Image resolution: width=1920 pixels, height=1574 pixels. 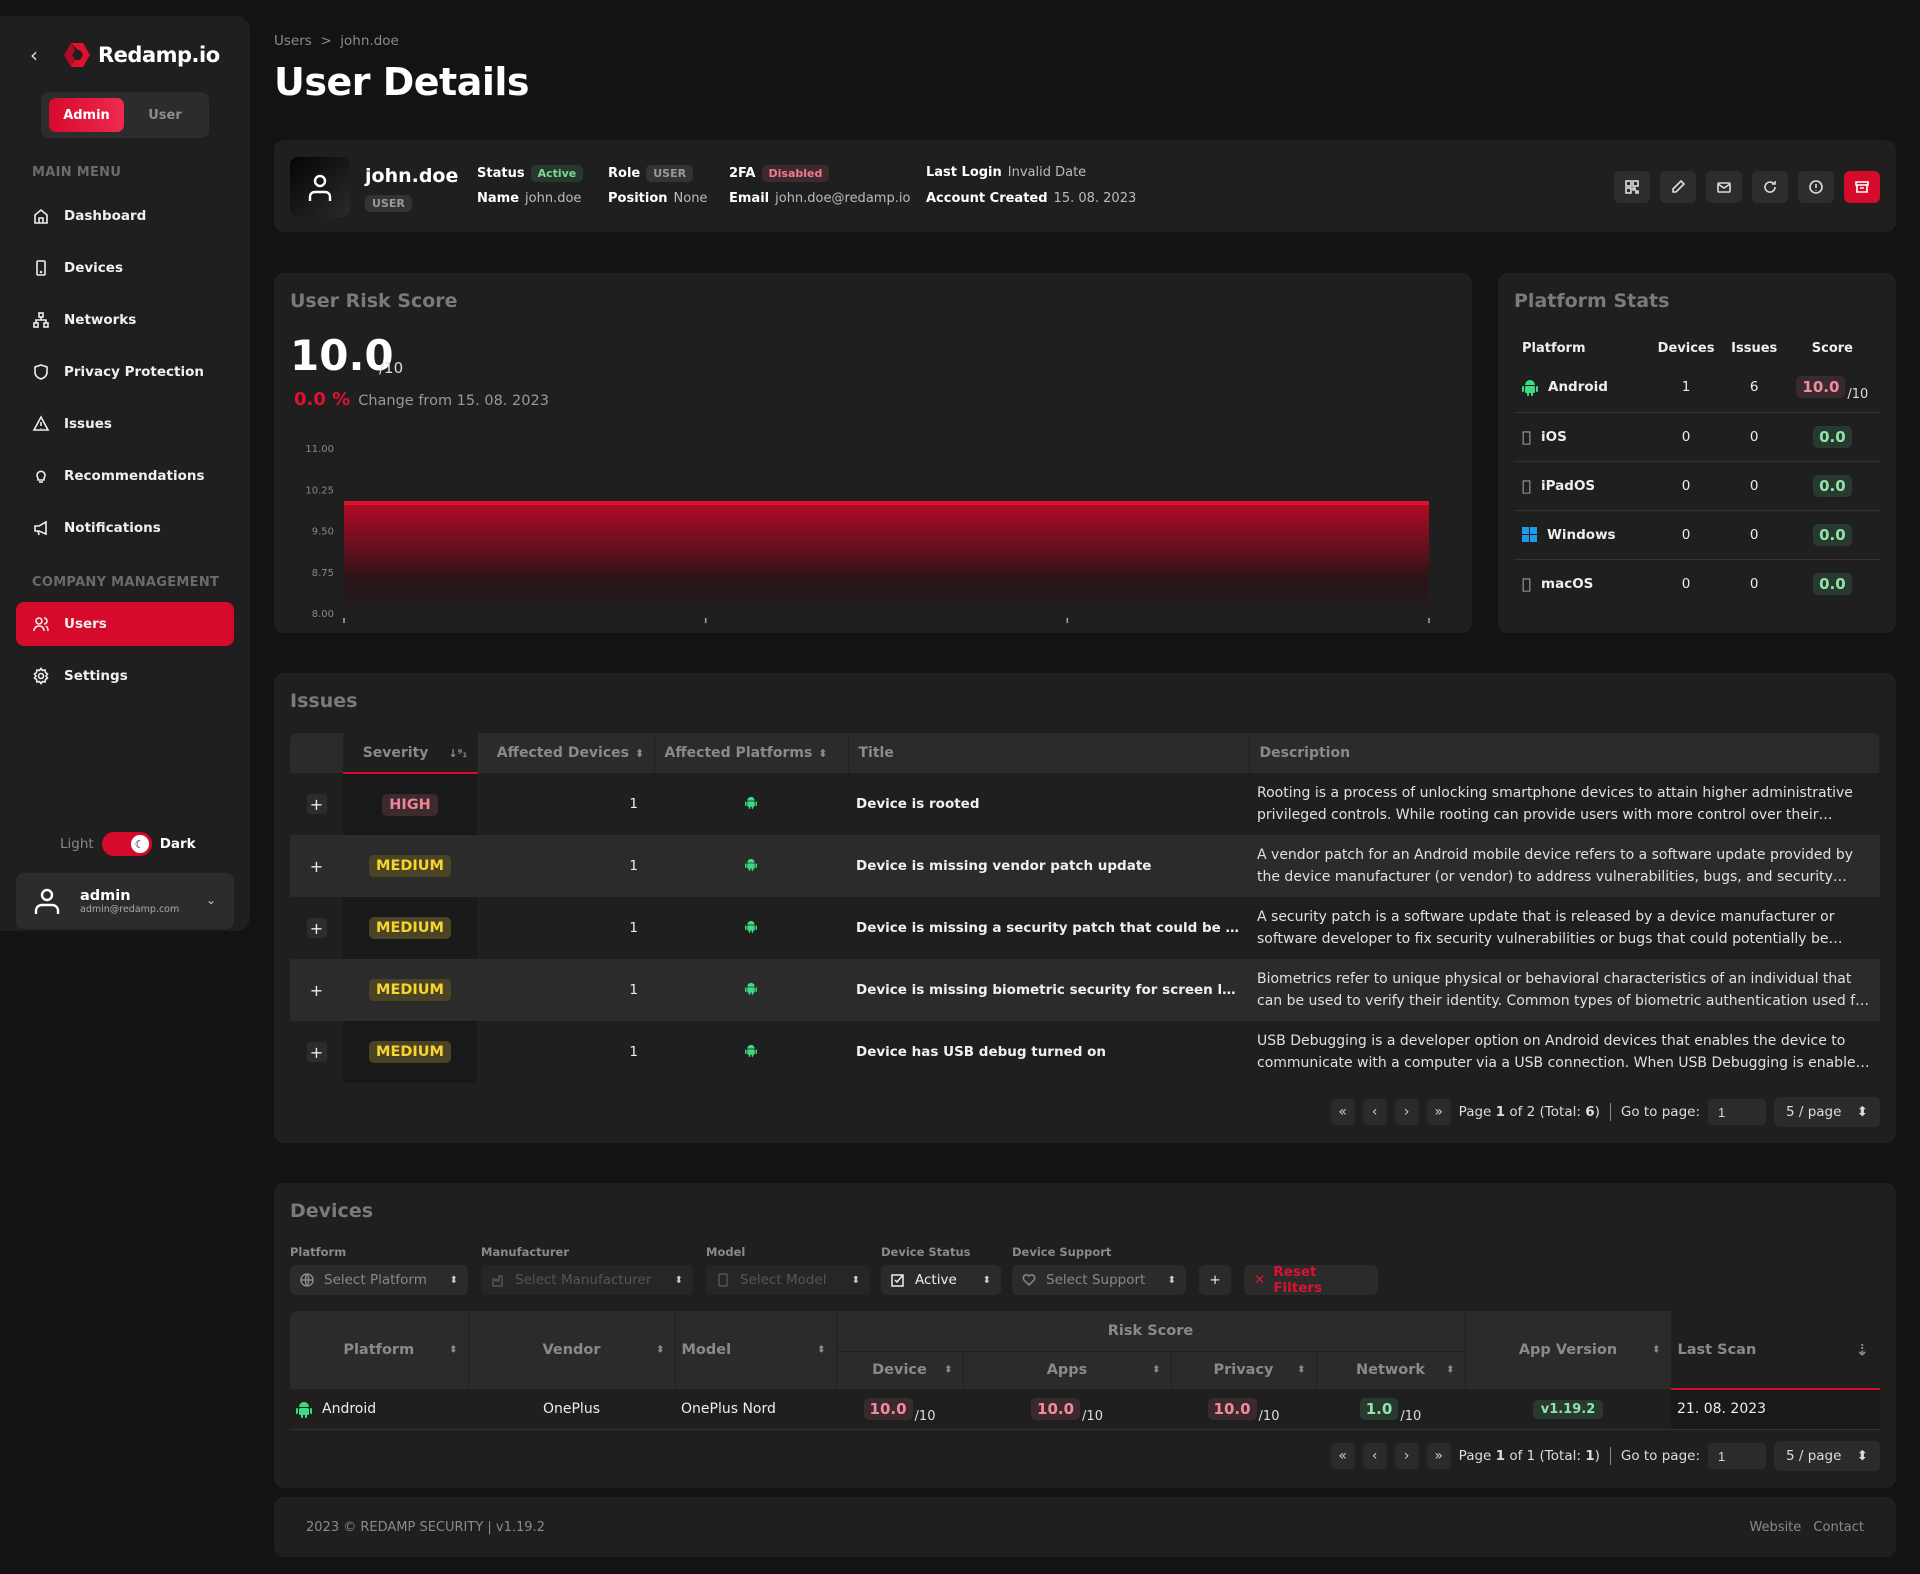 What do you see at coordinates (1568, 1350) in the screenshot?
I see `col-app-version: App Version ⬍` at bounding box center [1568, 1350].